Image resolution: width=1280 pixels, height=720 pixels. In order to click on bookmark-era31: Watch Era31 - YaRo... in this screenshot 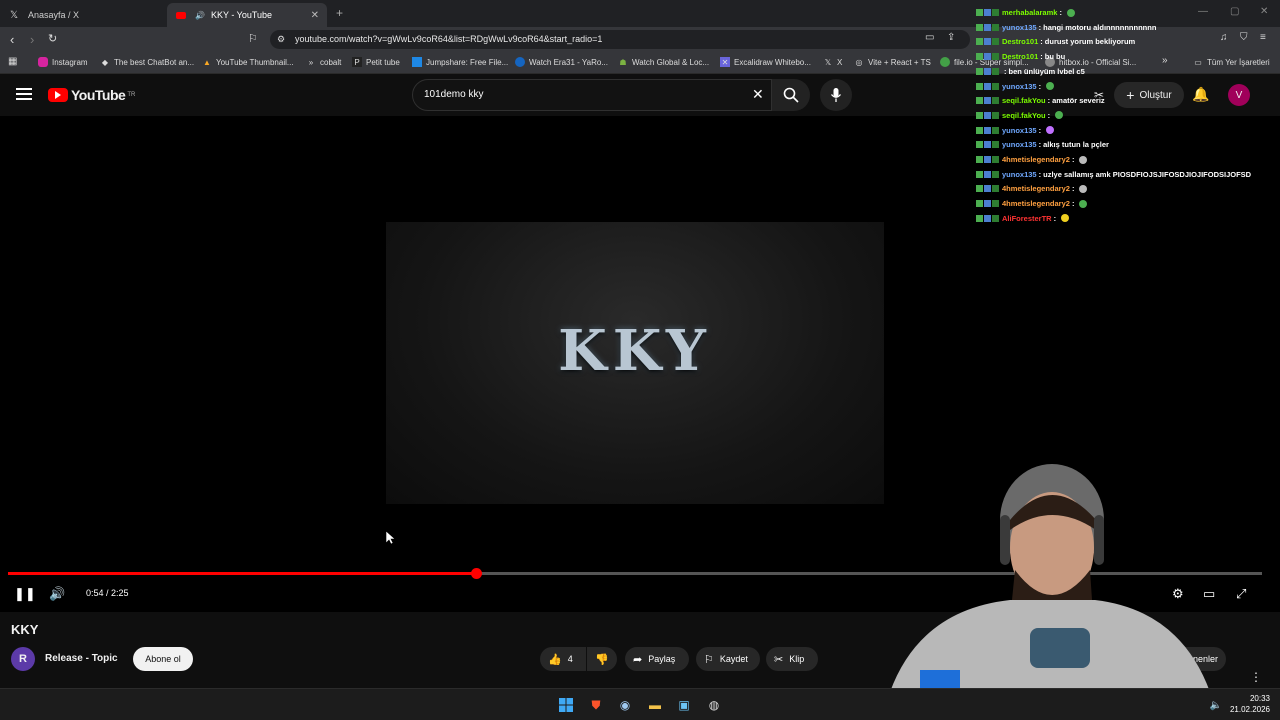, I will do `click(561, 62)`.